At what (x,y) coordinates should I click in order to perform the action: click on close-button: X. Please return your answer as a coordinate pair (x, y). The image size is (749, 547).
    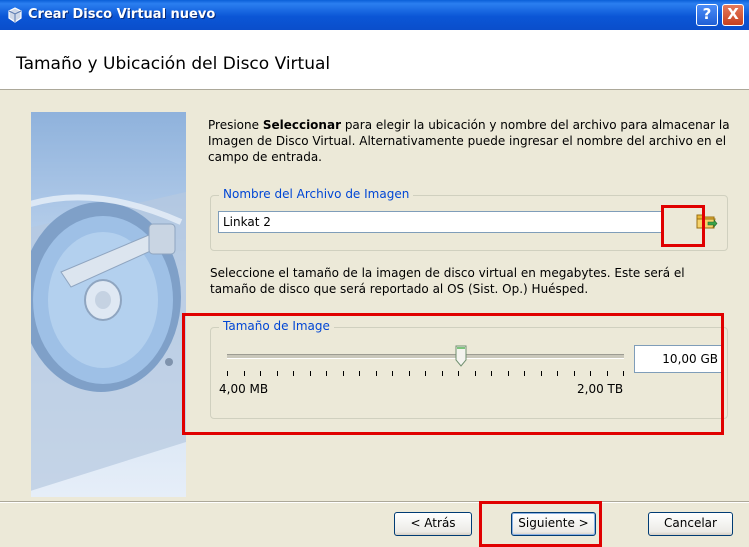
    Looking at the image, I should click on (733, 15).